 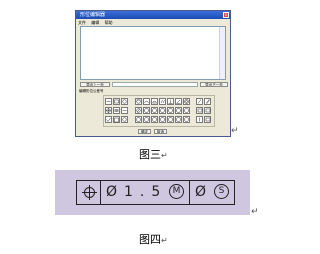 I want to click on tolerance-value: Ø1.5, so click(x=137, y=192).